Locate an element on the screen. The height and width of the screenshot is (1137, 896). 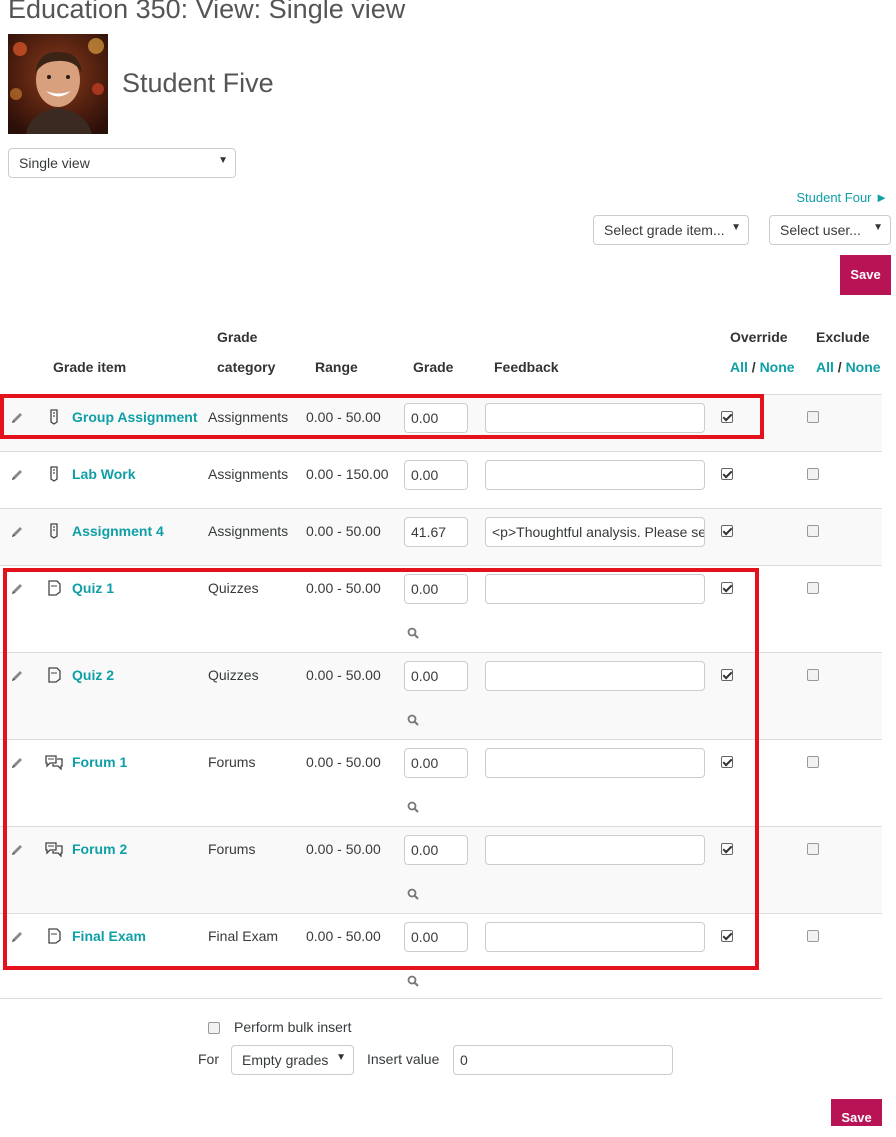
user-select: Select user... ▼ is located at coordinates (830, 230).